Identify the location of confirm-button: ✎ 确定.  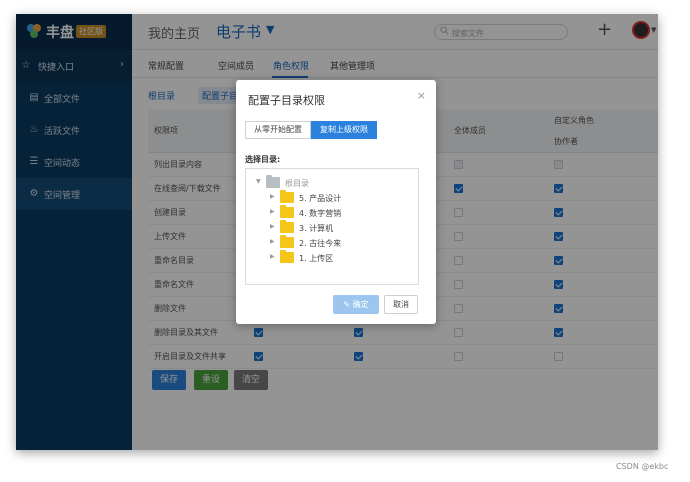
(356, 304).